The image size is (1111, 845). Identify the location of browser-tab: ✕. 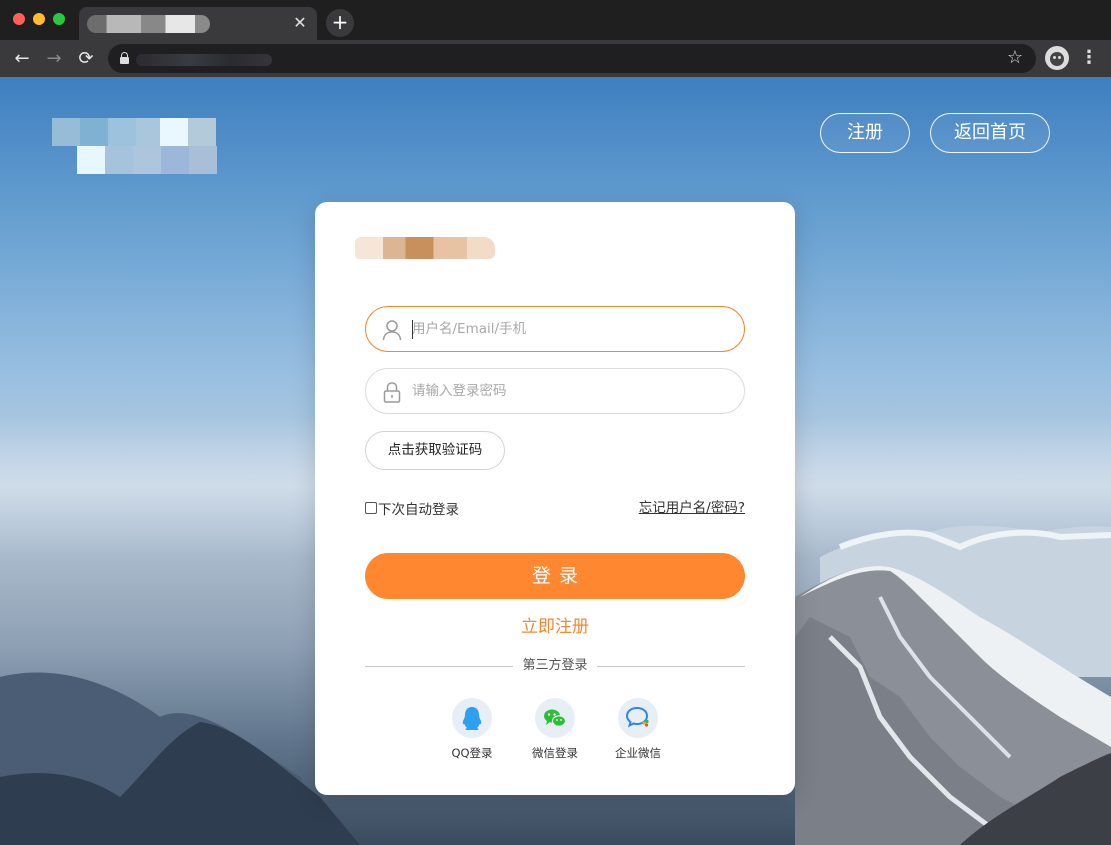
(198, 23).